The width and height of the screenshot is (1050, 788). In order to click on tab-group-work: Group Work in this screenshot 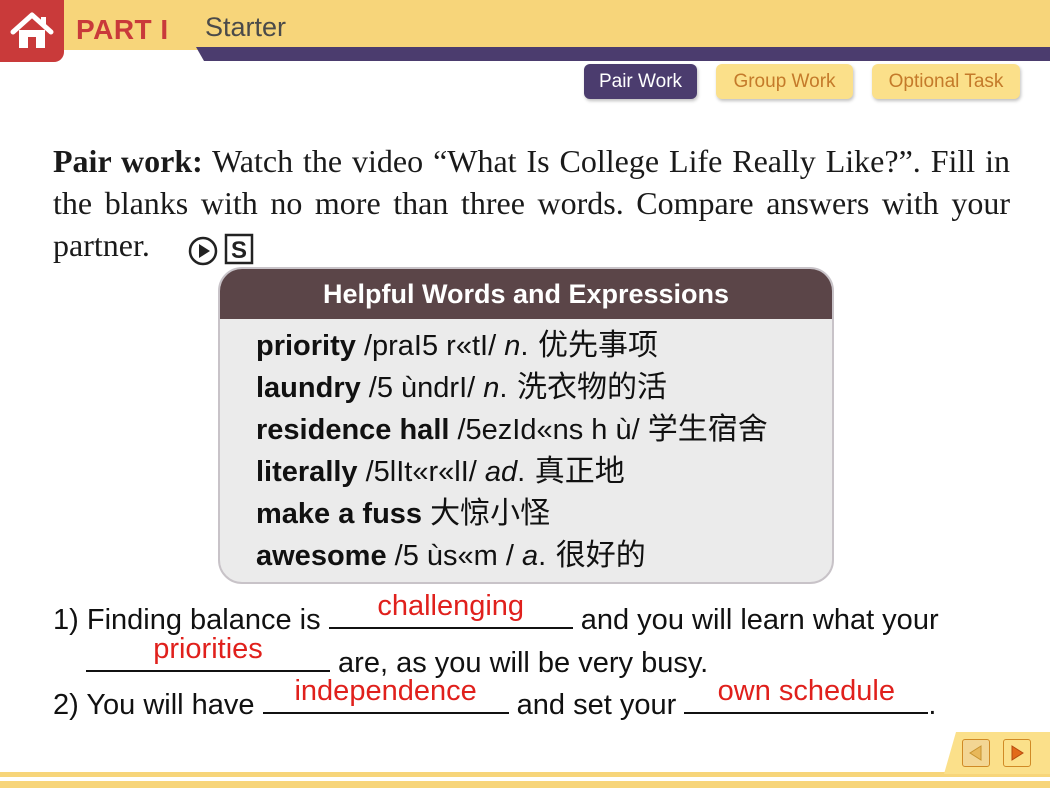, I will do `click(784, 81)`.